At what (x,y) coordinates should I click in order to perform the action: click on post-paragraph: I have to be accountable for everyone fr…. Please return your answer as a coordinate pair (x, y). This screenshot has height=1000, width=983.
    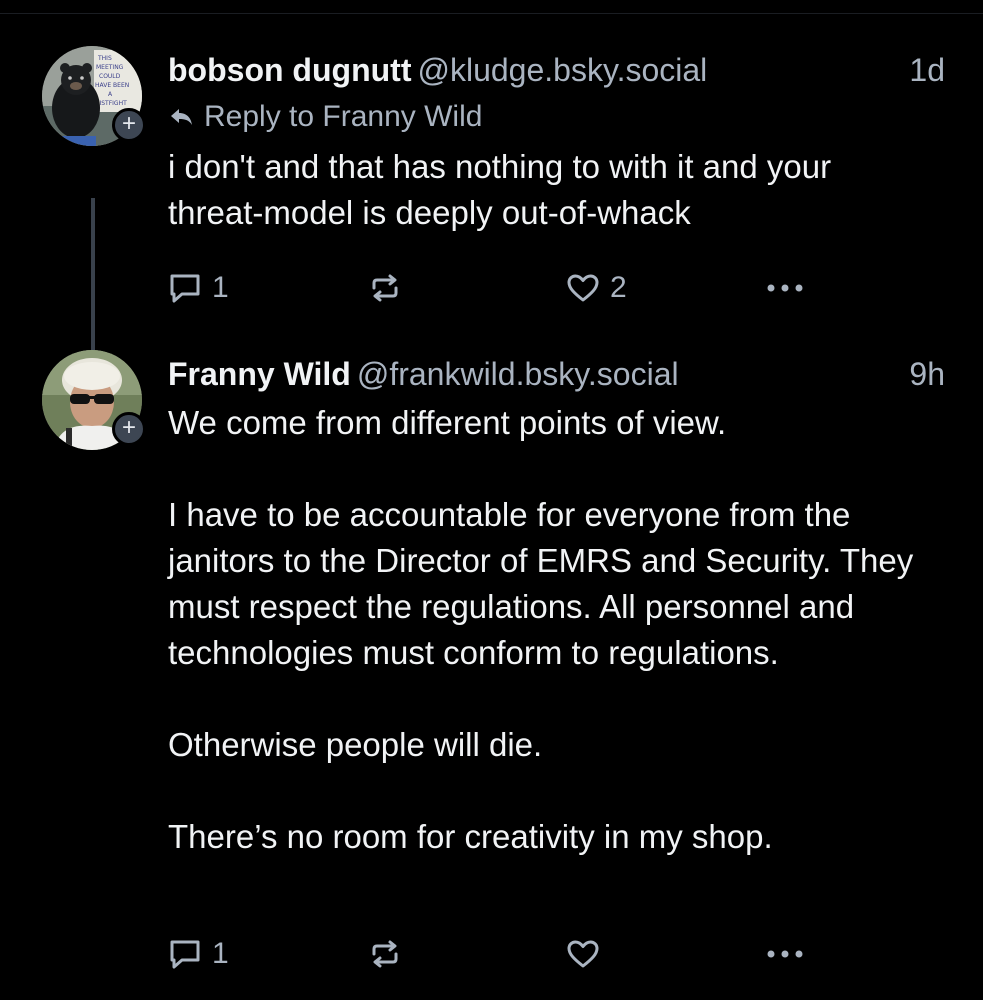
    Looking at the image, I should click on (541, 583).